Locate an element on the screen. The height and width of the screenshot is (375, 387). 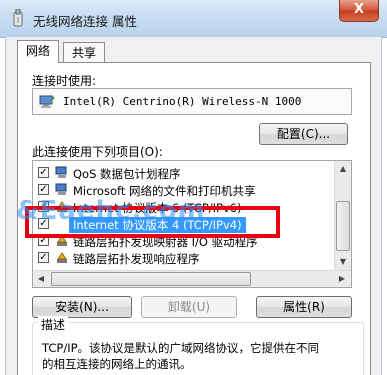
watermark: &Eaehc.com is located at coordinates (111, 211).